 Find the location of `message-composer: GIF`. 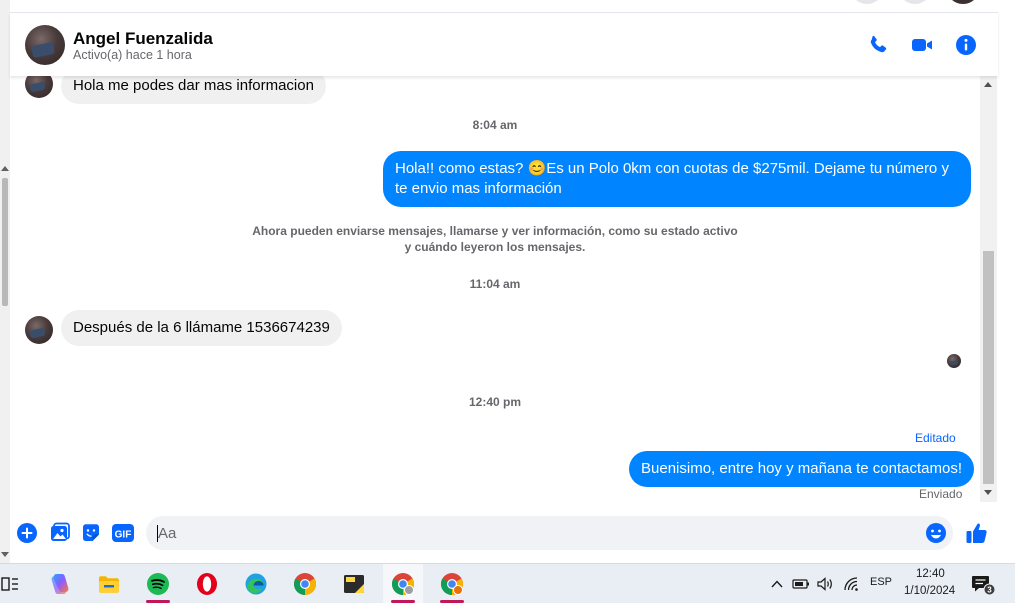

message-composer: GIF is located at coordinates (504, 535).